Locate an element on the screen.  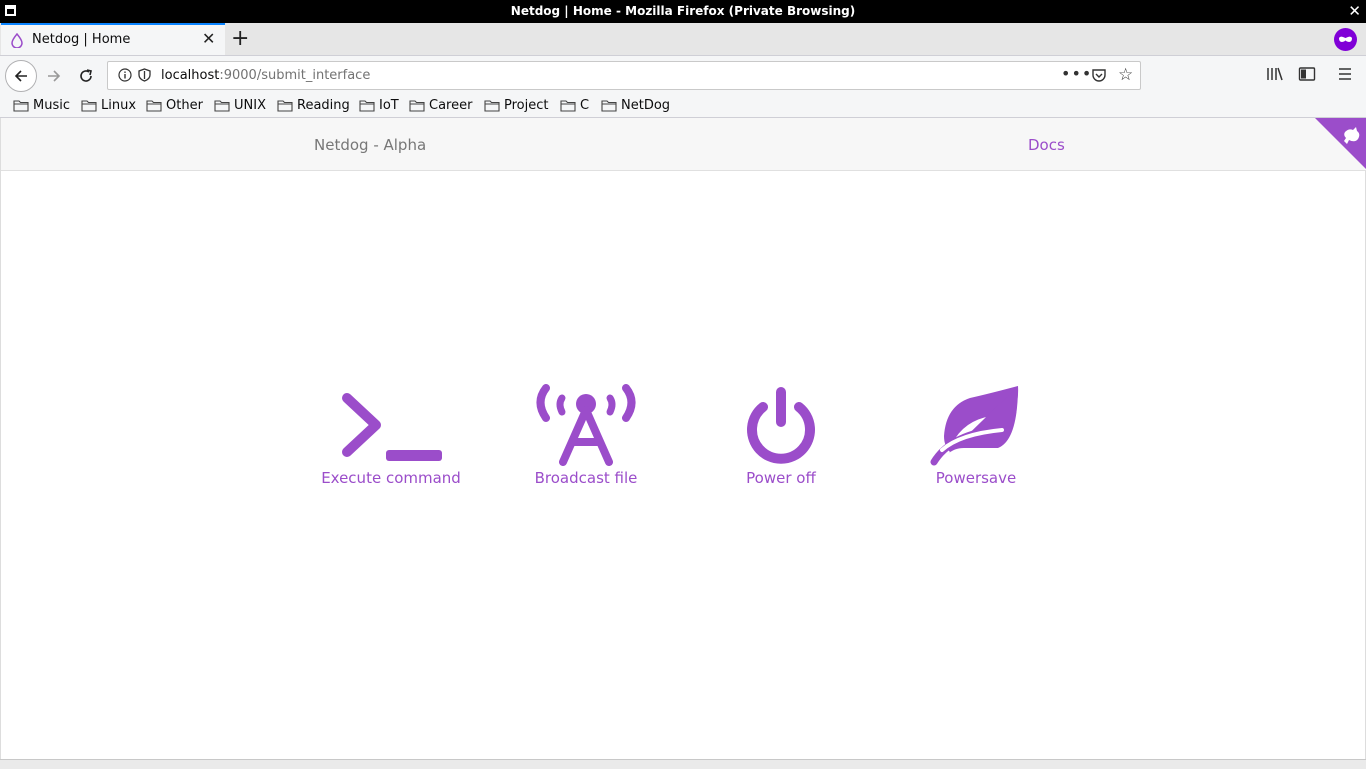
bookmark-folder-project: Project is located at coordinates (516, 105).